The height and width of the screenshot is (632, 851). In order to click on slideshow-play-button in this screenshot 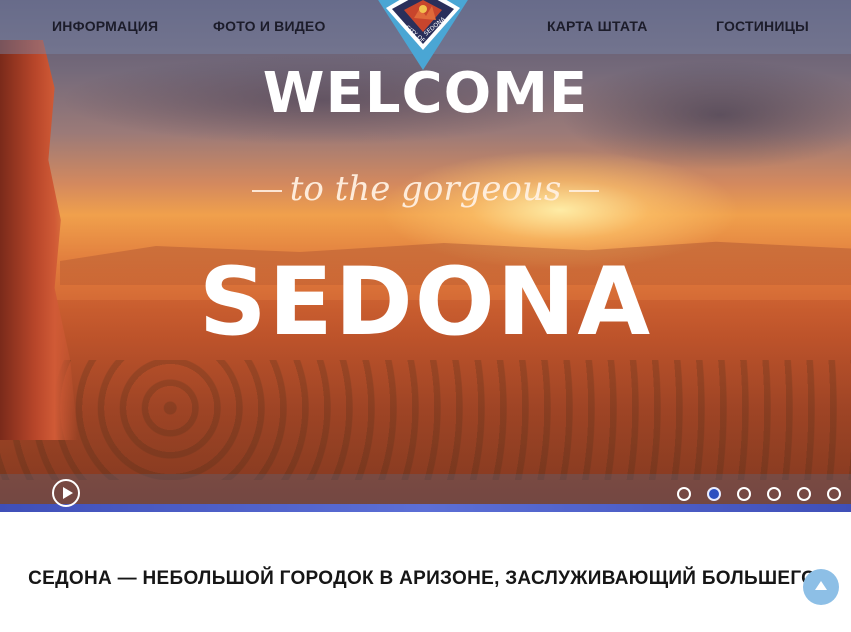, I will do `click(66, 493)`.